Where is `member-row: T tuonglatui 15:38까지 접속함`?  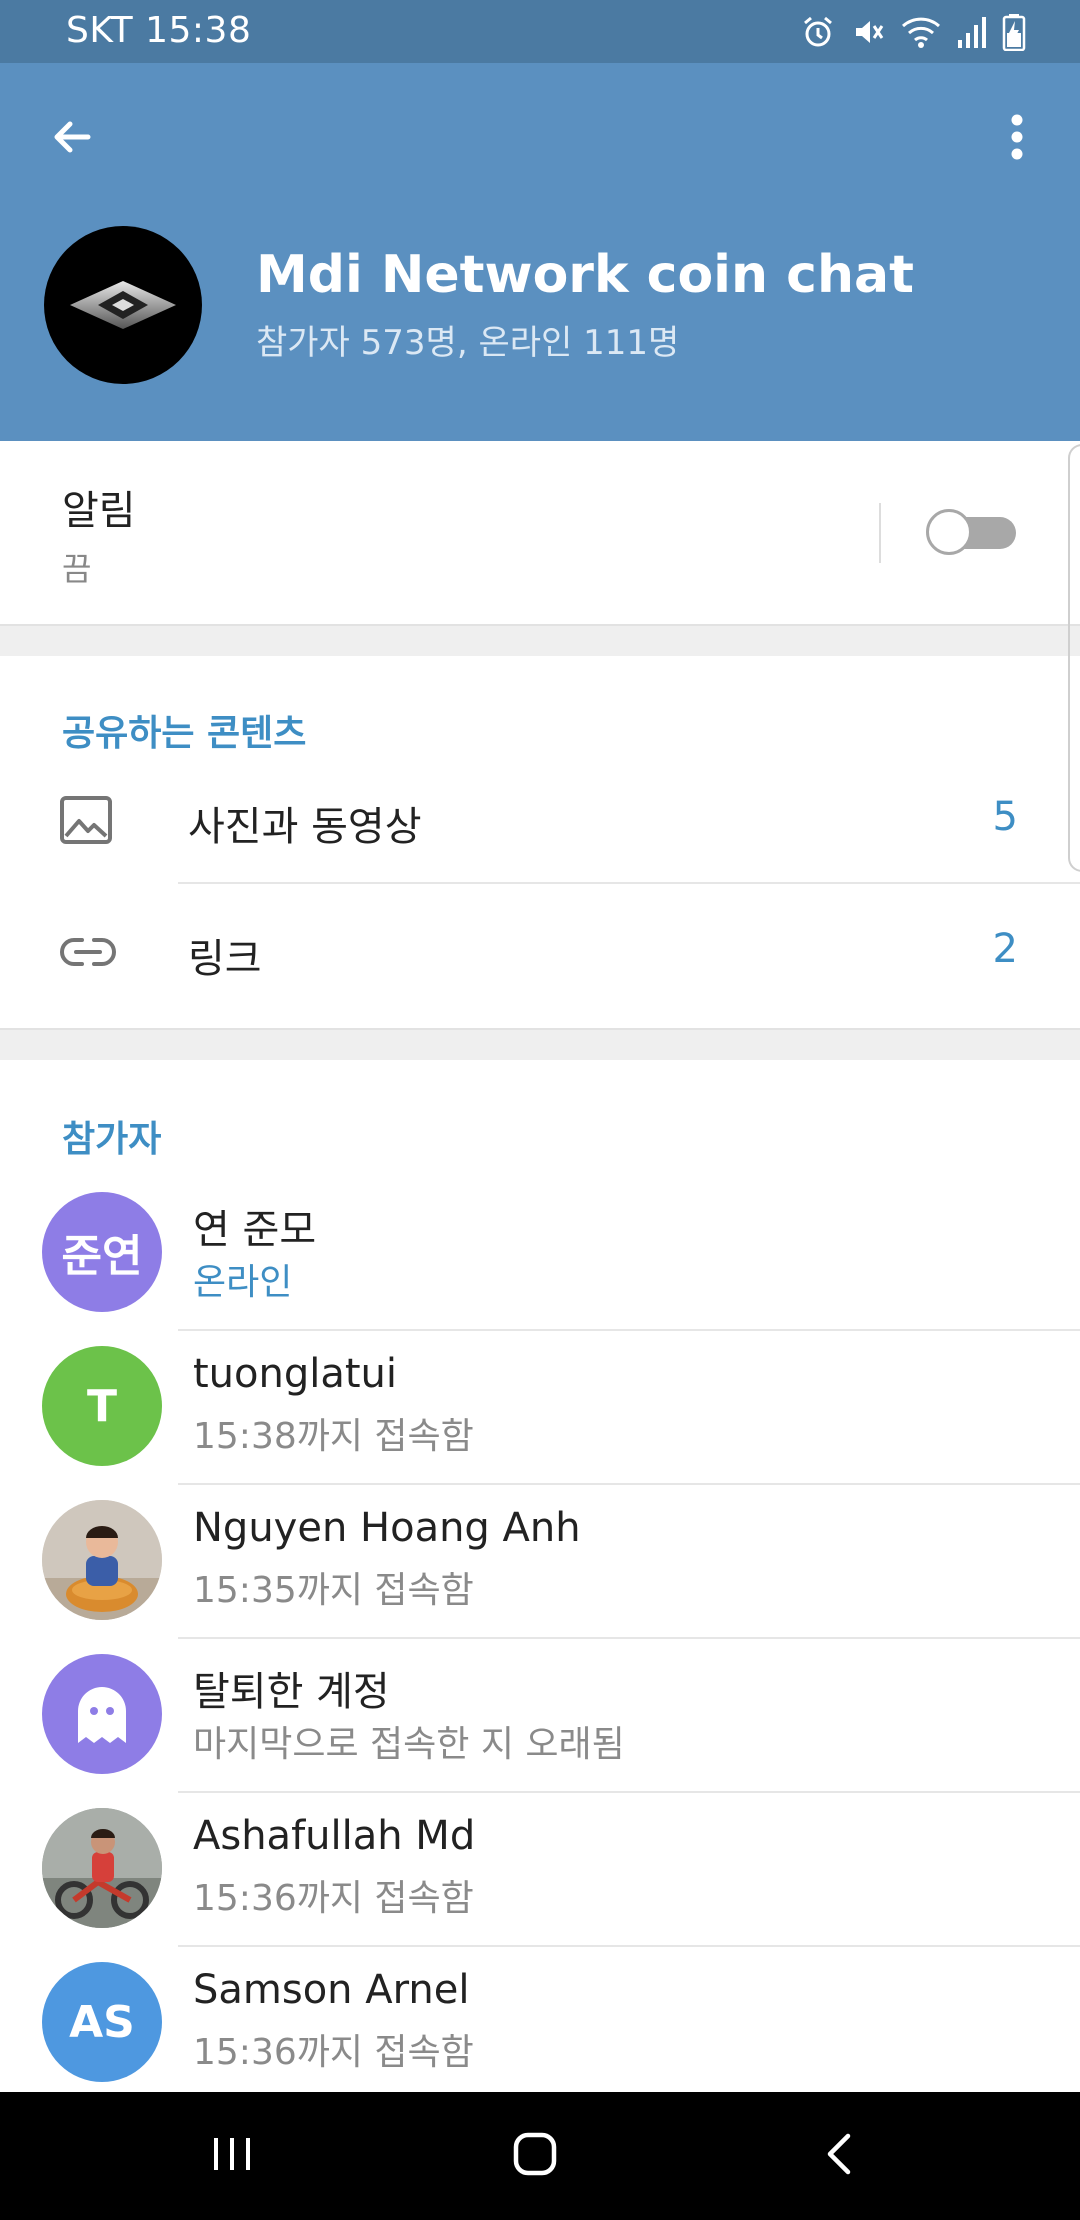
member-row: T tuonglatui 15:38까지 접속함 is located at coordinates (540, 1408).